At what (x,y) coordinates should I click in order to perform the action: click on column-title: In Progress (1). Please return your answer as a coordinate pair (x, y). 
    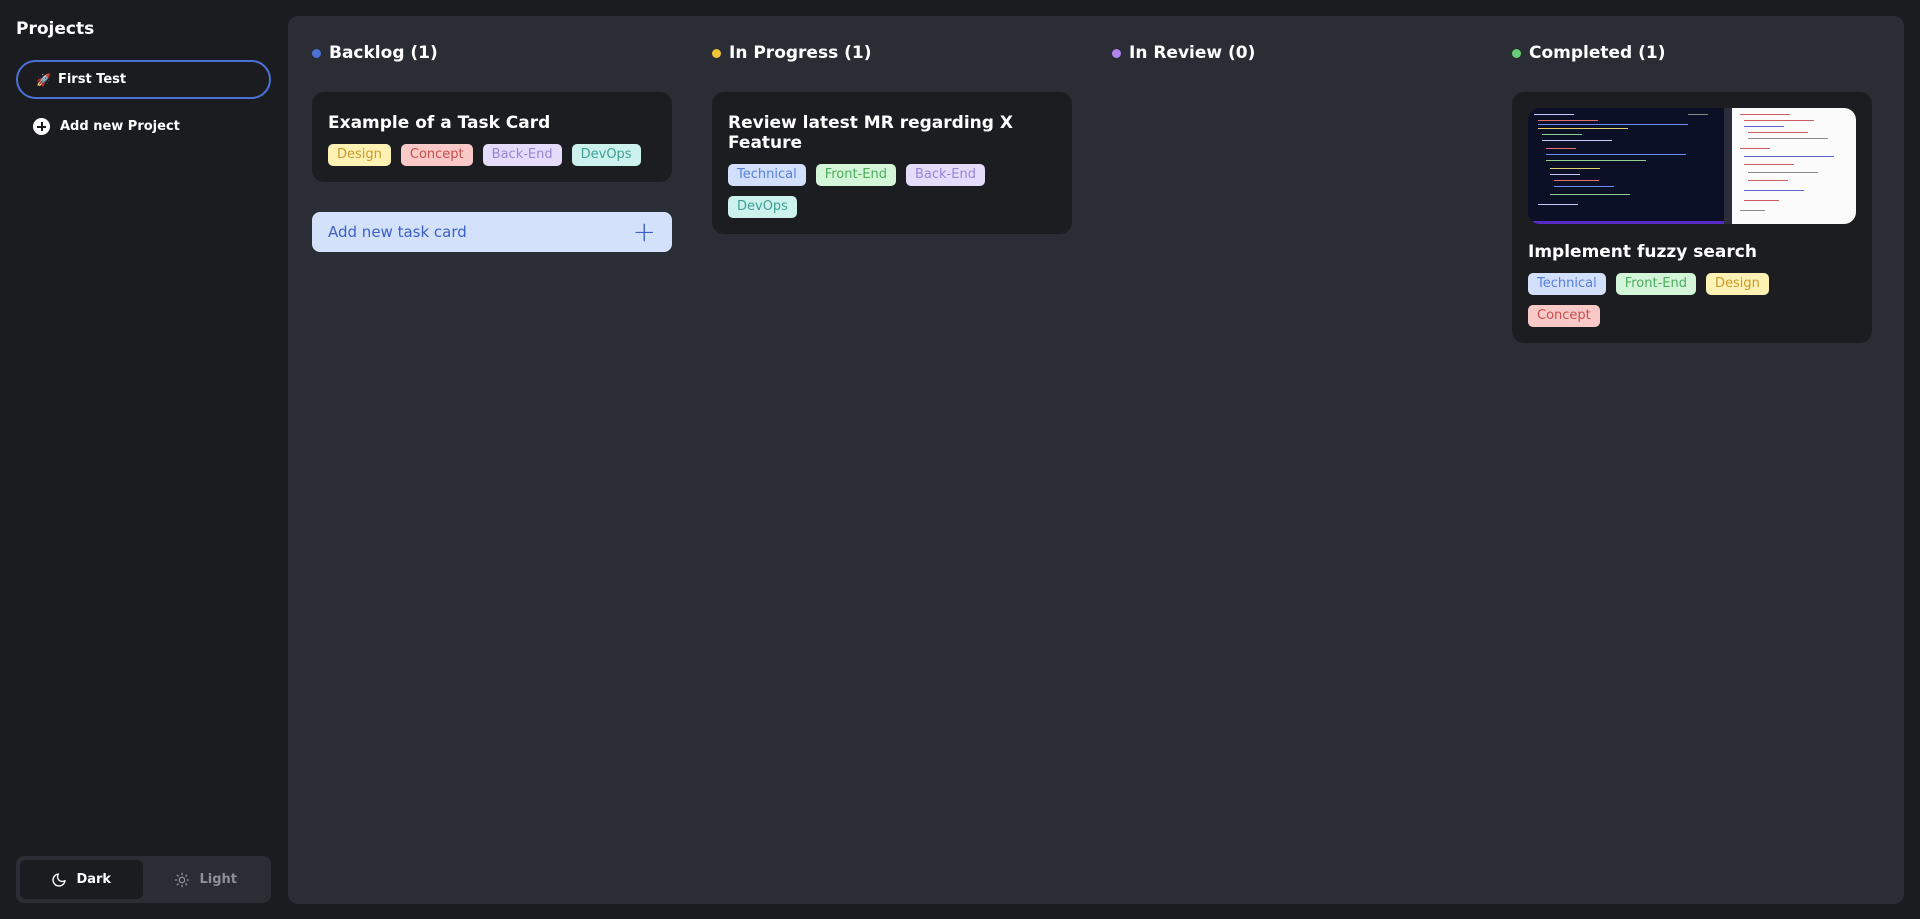
    Looking at the image, I should click on (800, 53).